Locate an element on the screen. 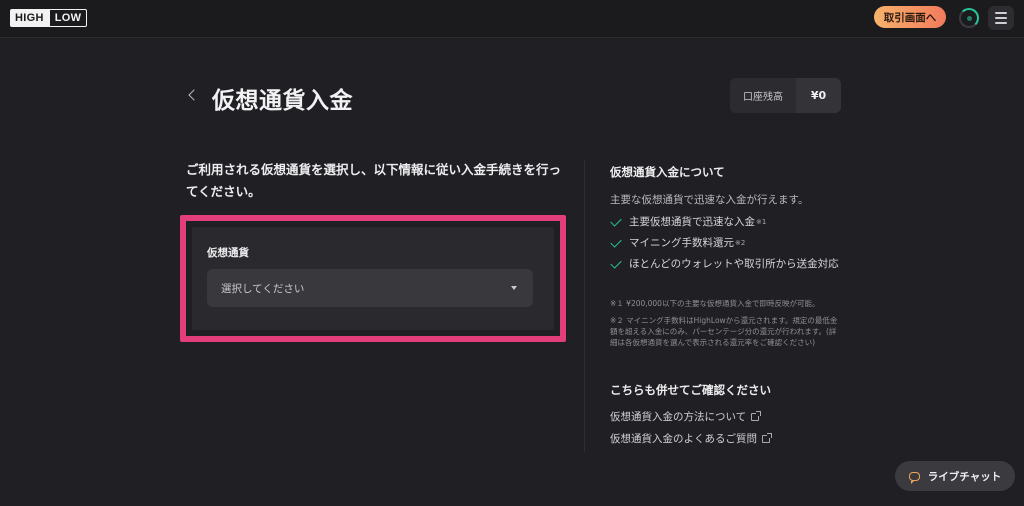 The width and height of the screenshot is (1024, 506). currency-select-placeholder: 選択してください is located at coordinates (263, 288).